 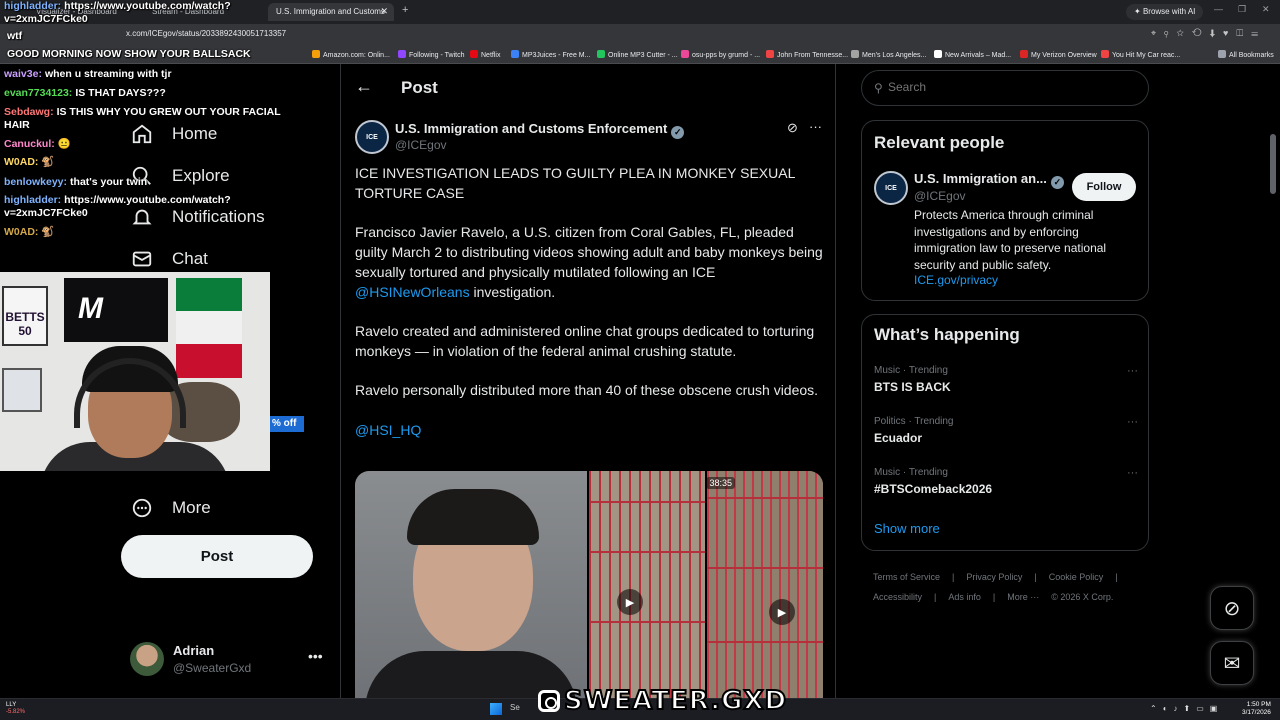 What do you see at coordinates (964, 597) in the screenshot?
I see `footer-link: Ads info` at bounding box center [964, 597].